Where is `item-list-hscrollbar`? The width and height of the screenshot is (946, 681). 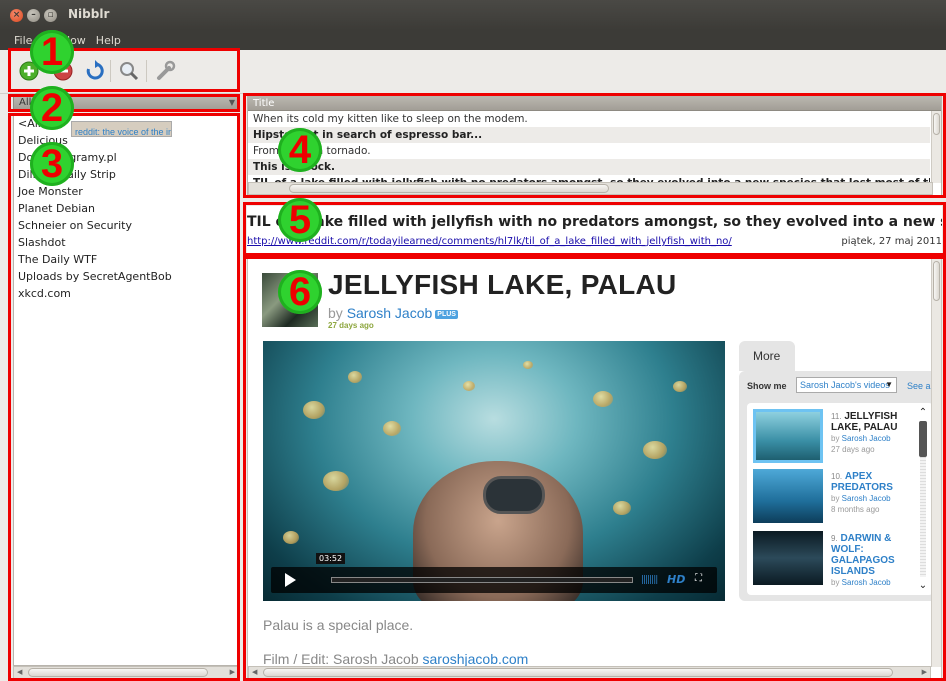 item-list-hscrollbar is located at coordinates (590, 188).